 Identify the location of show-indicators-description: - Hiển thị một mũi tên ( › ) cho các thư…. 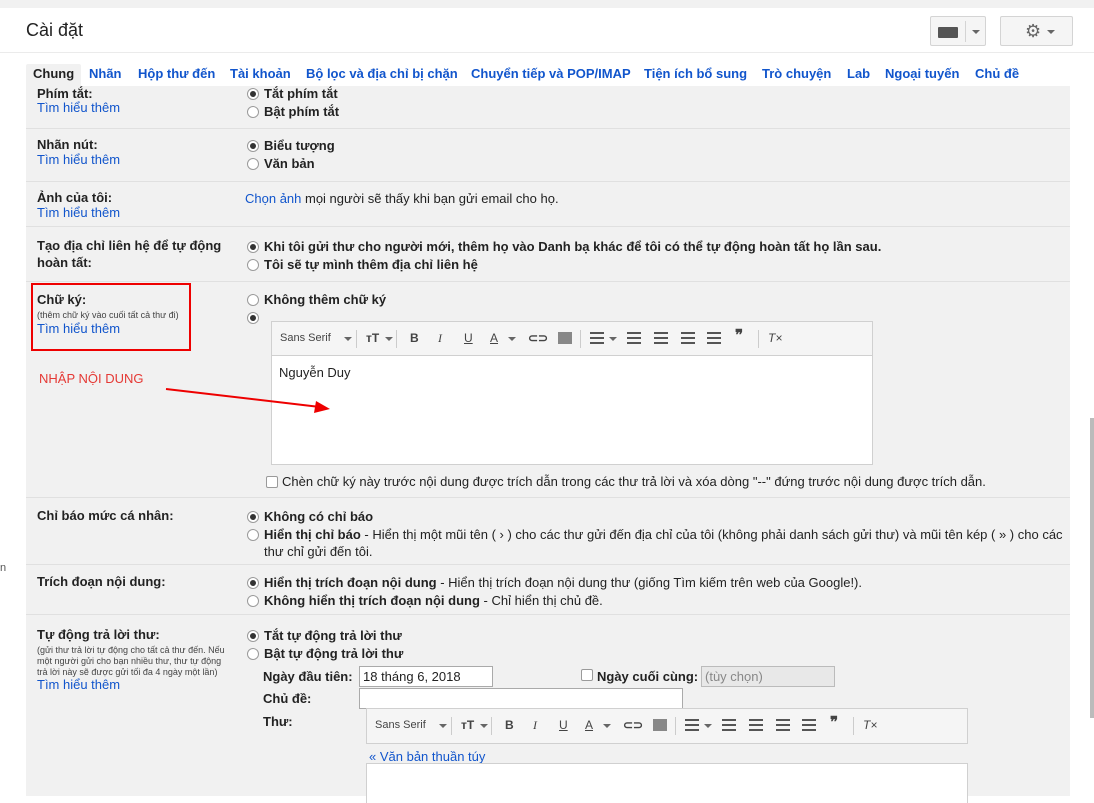
(711, 534).